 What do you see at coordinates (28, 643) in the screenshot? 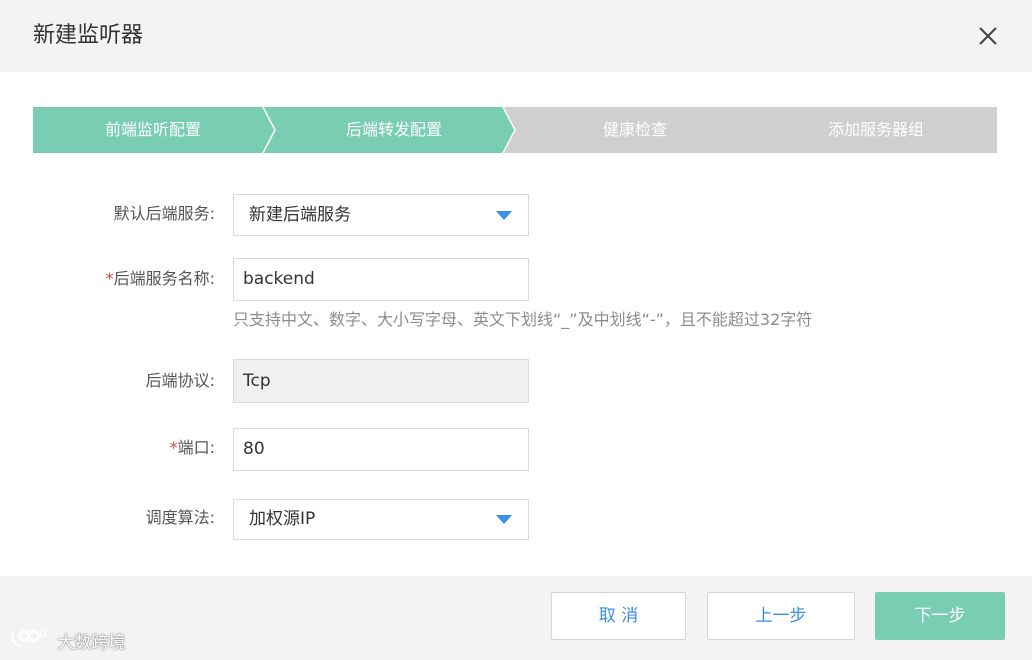
I see `watermark-logo-icon` at bounding box center [28, 643].